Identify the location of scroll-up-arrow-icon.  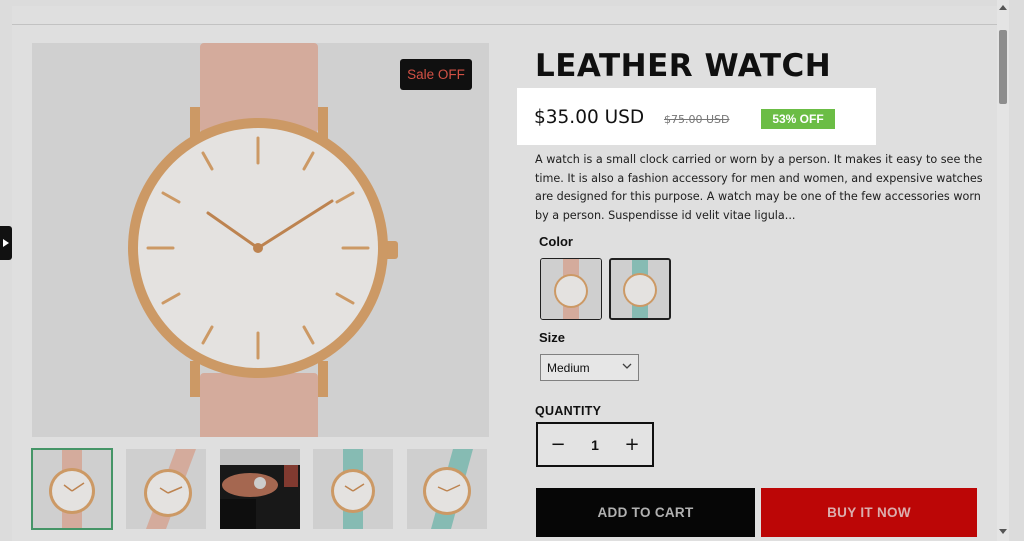
(1003, 9).